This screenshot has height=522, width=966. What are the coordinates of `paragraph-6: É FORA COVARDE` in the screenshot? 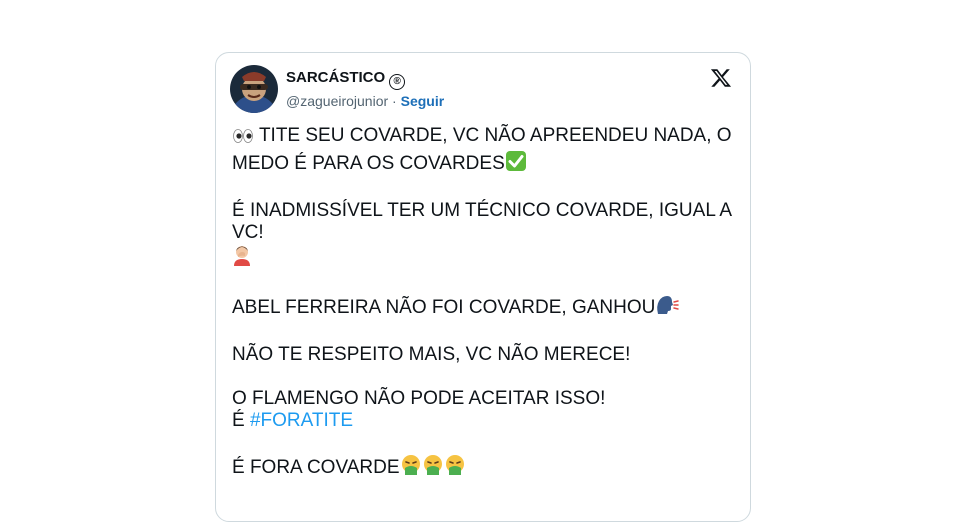 It's located at (484, 468).